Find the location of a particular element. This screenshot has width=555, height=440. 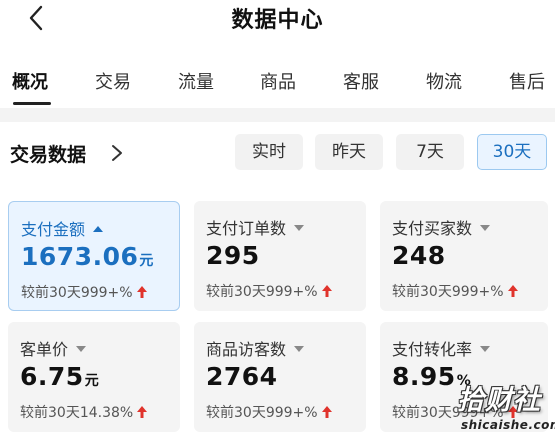

metric-card-order-count: 支付订单数 295 较前30天999+% is located at coordinates (280, 256).